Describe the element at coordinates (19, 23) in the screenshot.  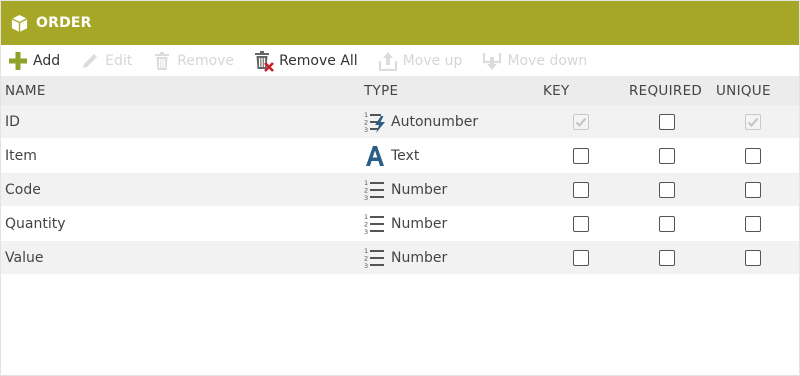
I see `cube-icon` at that location.